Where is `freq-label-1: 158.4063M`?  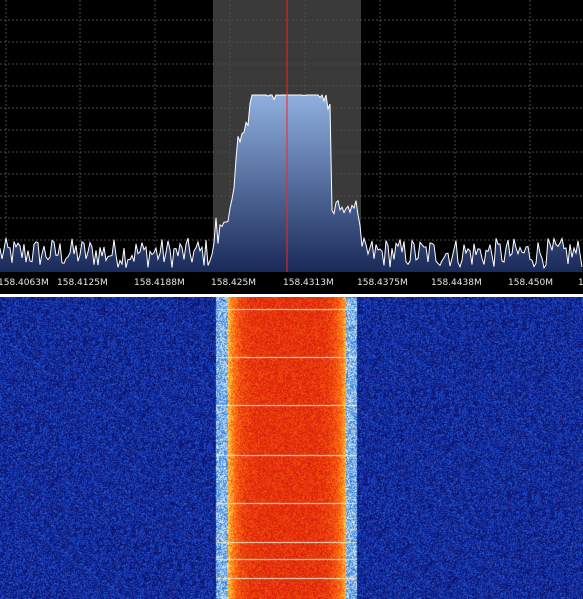
freq-label-1: 158.4063M is located at coordinates (24, 283).